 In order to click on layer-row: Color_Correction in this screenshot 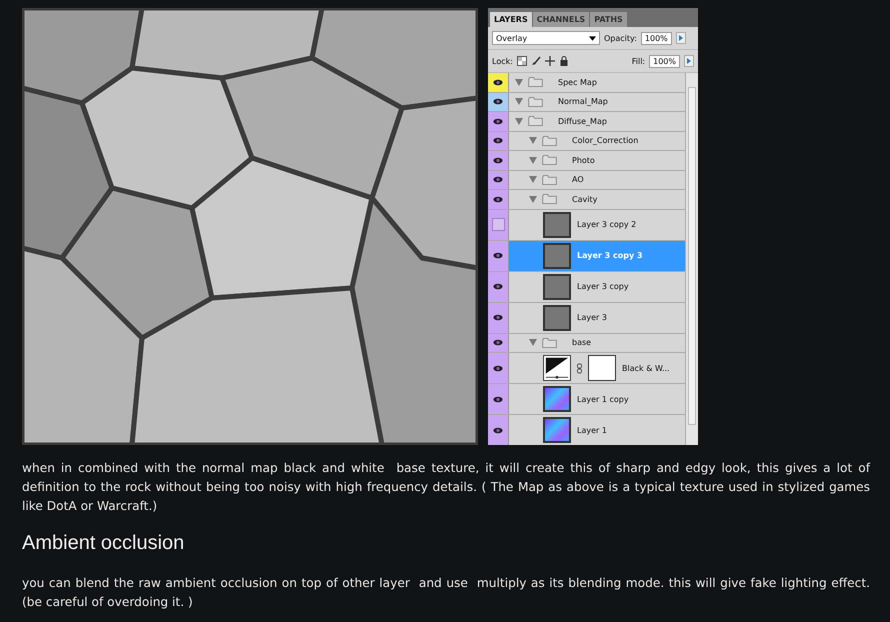, I will do `click(586, 141)`.